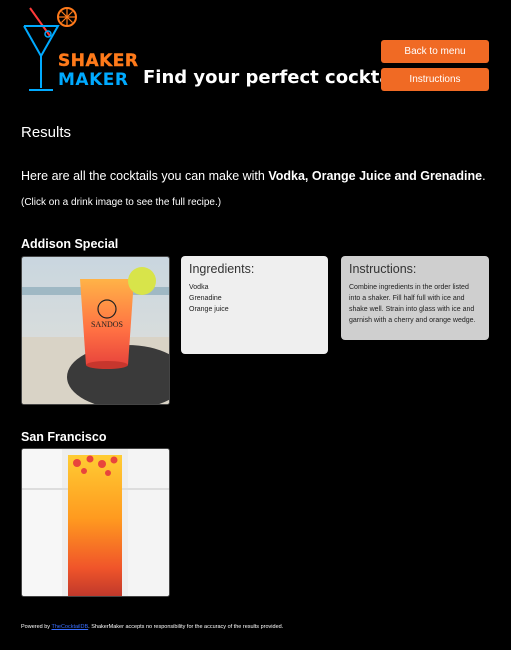 Image resolution: width=511 pixels, height=650 pixels. What do you see at coordinates (107, 324) in the screenshot?
I see `cup-text: SANDOS` at bounding box center [107, 324].